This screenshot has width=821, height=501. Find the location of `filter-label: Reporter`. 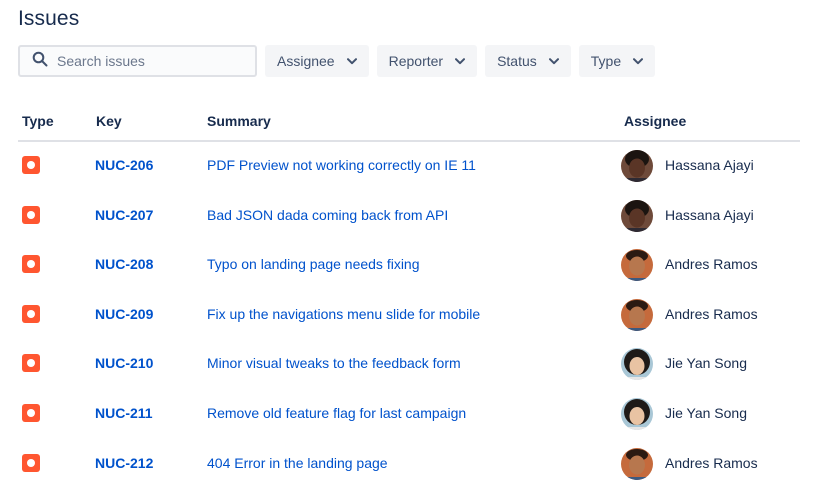

filter-label: Reporter is located at coordinates (416, 61).